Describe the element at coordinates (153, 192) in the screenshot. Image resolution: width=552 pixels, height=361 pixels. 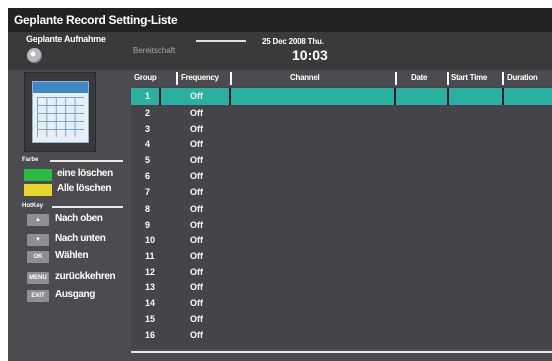
I see `row-group-number: 7` at that location.